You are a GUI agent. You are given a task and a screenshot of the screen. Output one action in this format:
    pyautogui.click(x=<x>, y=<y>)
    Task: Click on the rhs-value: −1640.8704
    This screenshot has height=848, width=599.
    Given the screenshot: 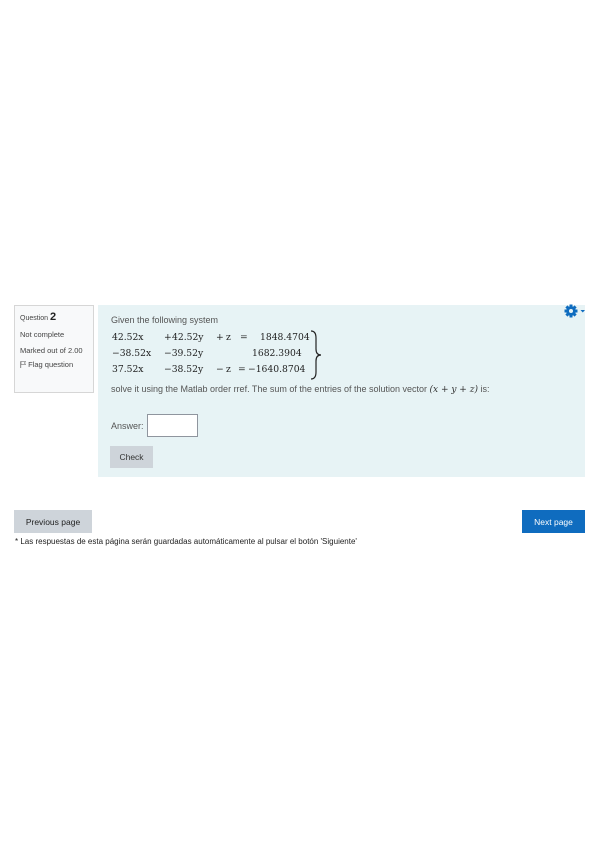 What is the action you would take?
    pyautogui.click(x=277, y=369)
    